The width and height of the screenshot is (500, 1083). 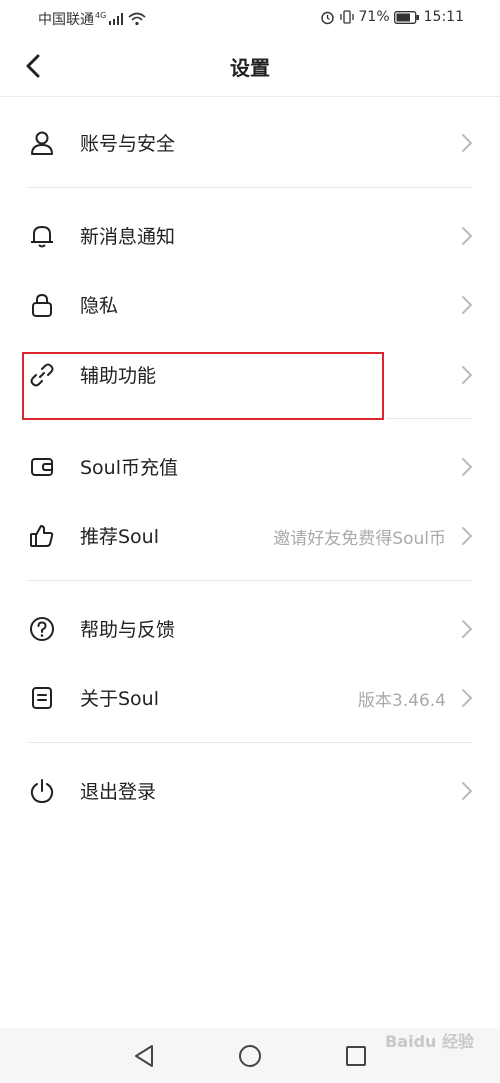 I want to click on signal-icon, so click(x=116, y=19).